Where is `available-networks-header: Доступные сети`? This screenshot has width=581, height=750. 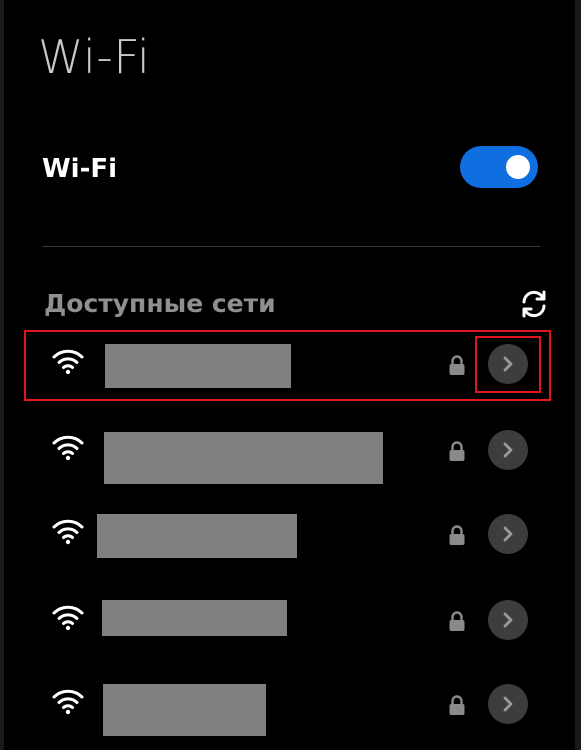
available-networks-header: Доступные сети is located at coordinates (160, 303).